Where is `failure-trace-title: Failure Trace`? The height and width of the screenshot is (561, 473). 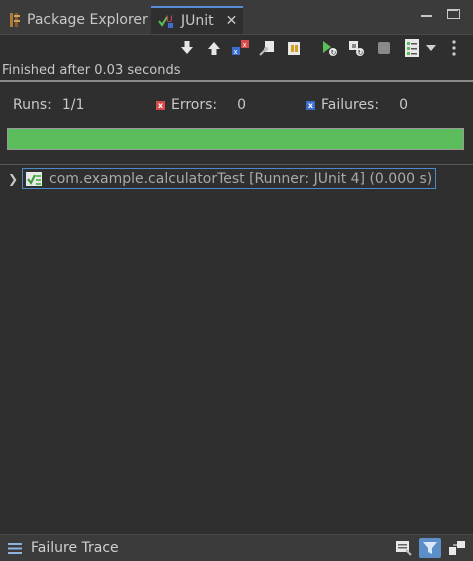
failure-trace-title: Failure Trace is located at coordinates (75, 548).